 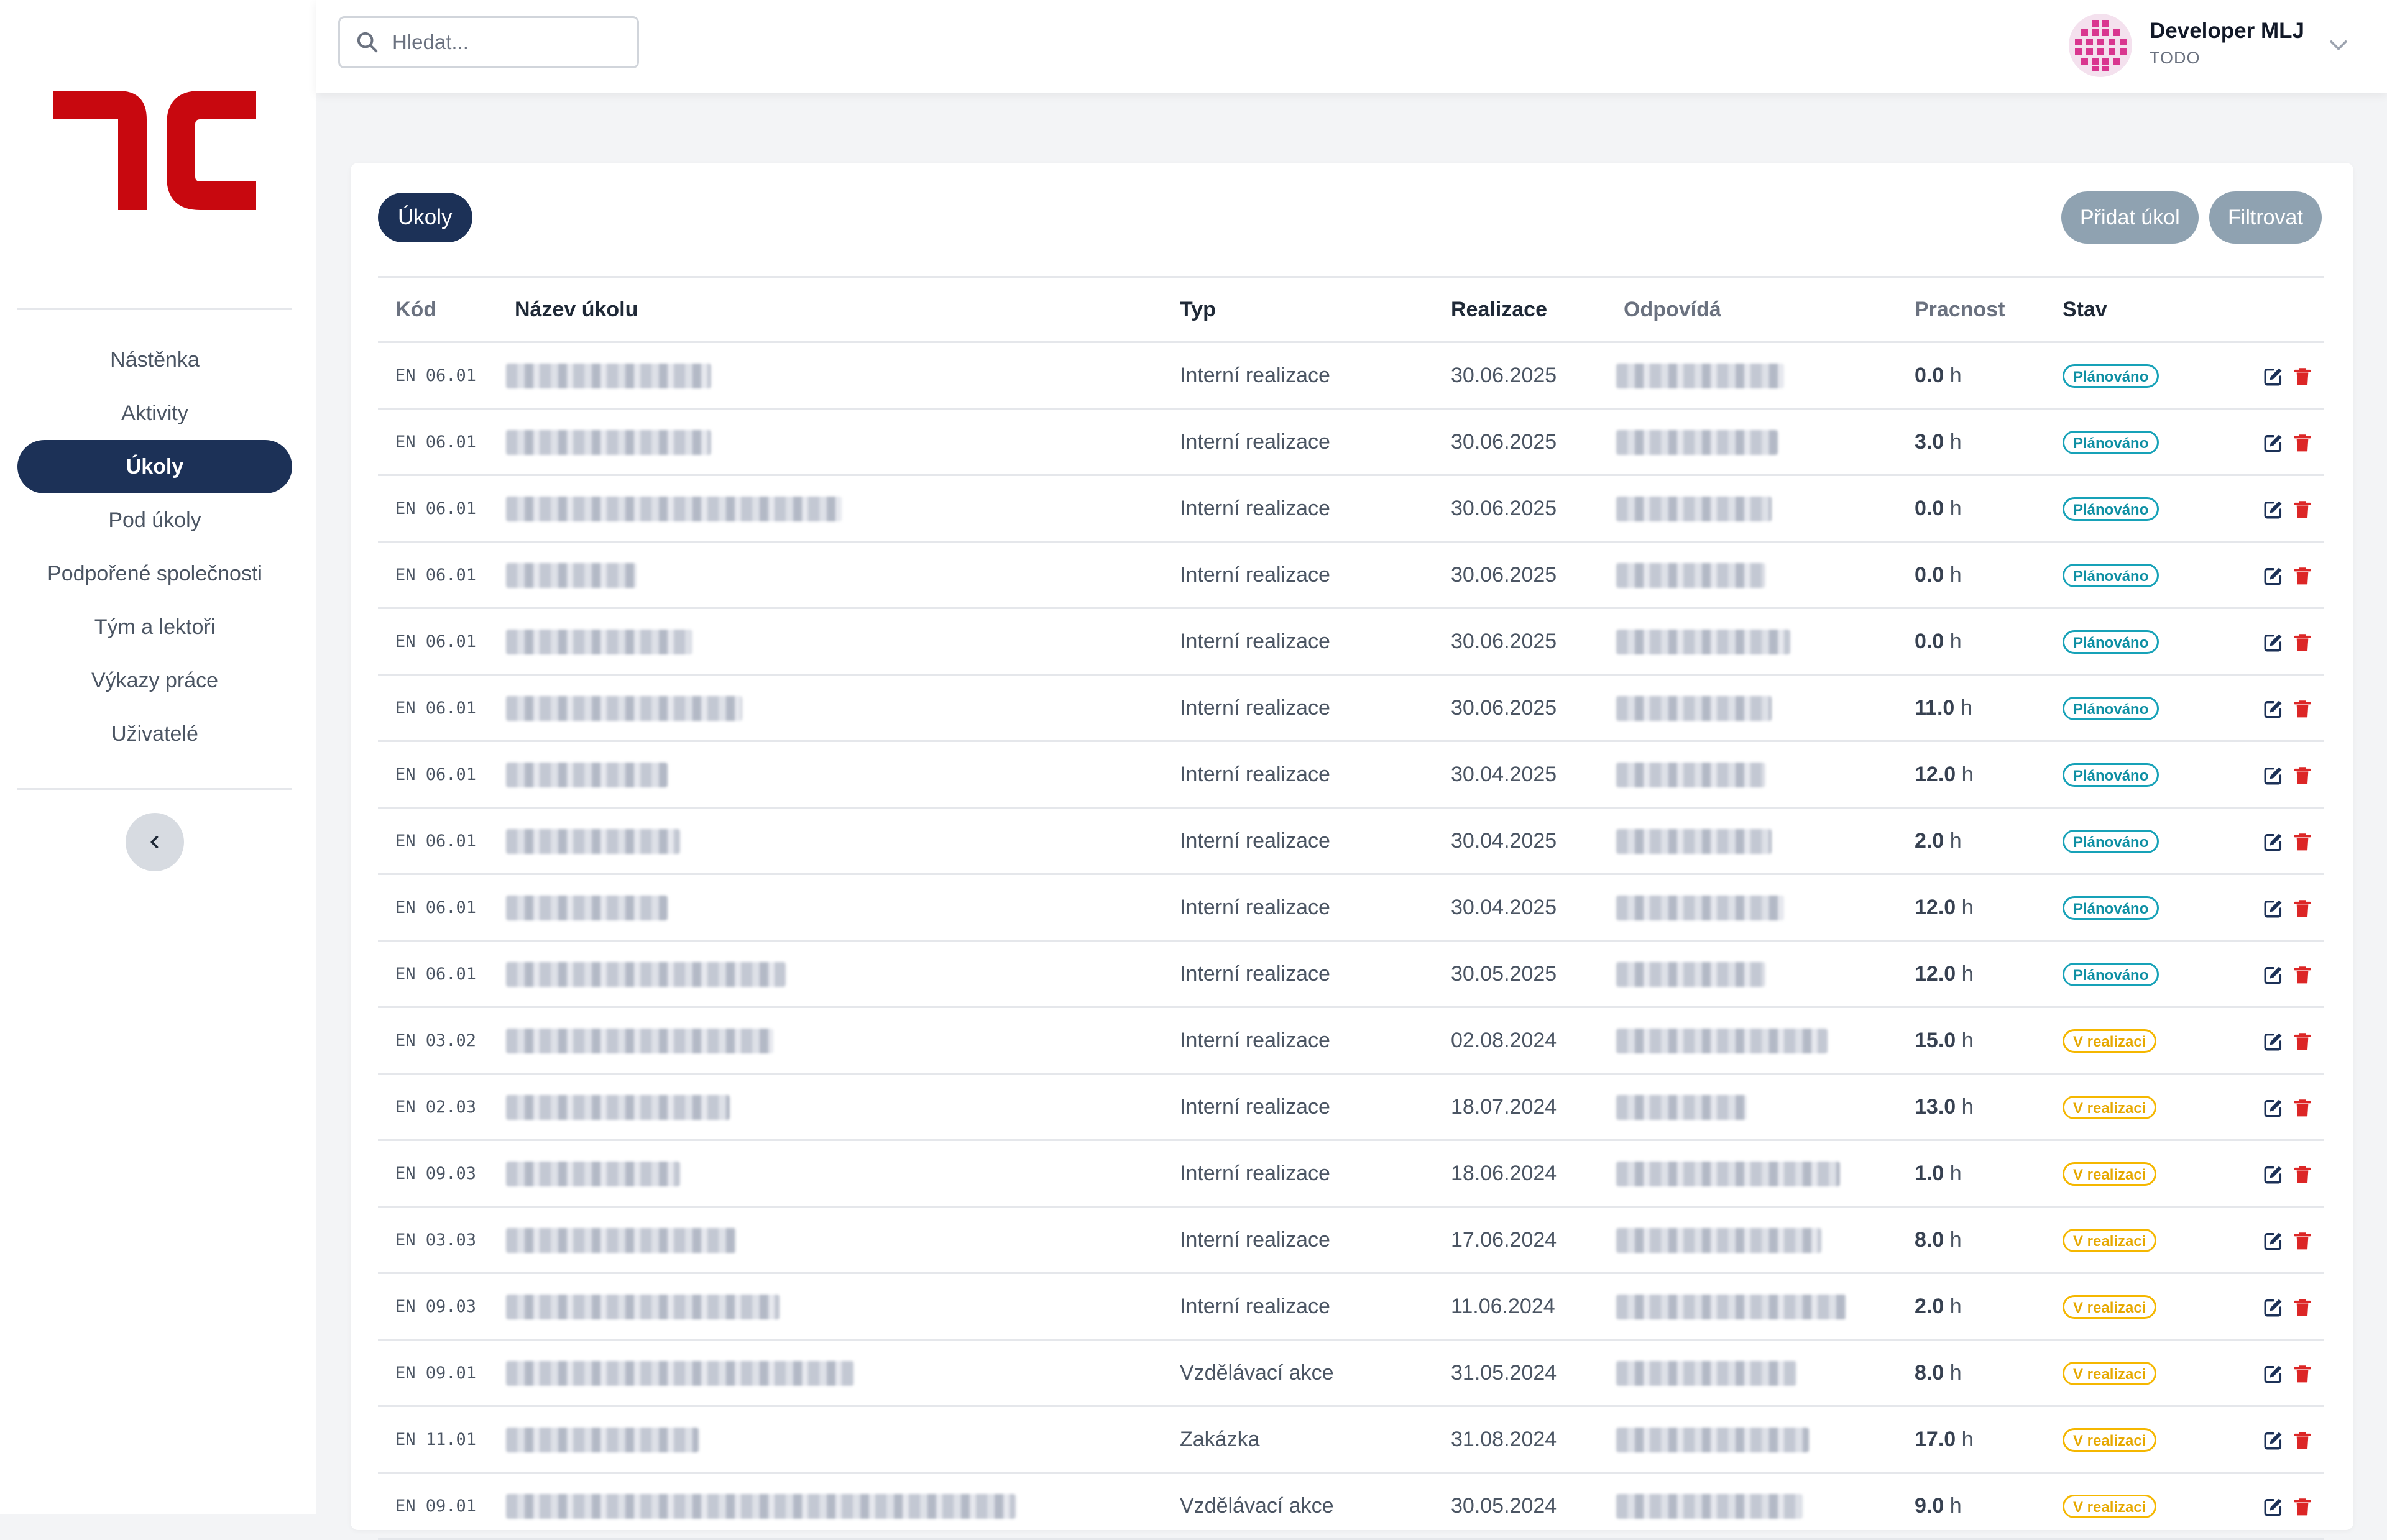 I want to click on column-header-date: Realizace, so click(x=1537, y=309).